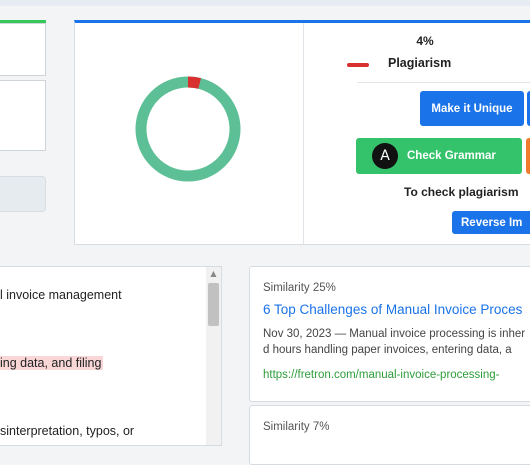  Describe the element at coordinates (385, 156) in the screenshot. I see `grammar-icon: A` at that location.